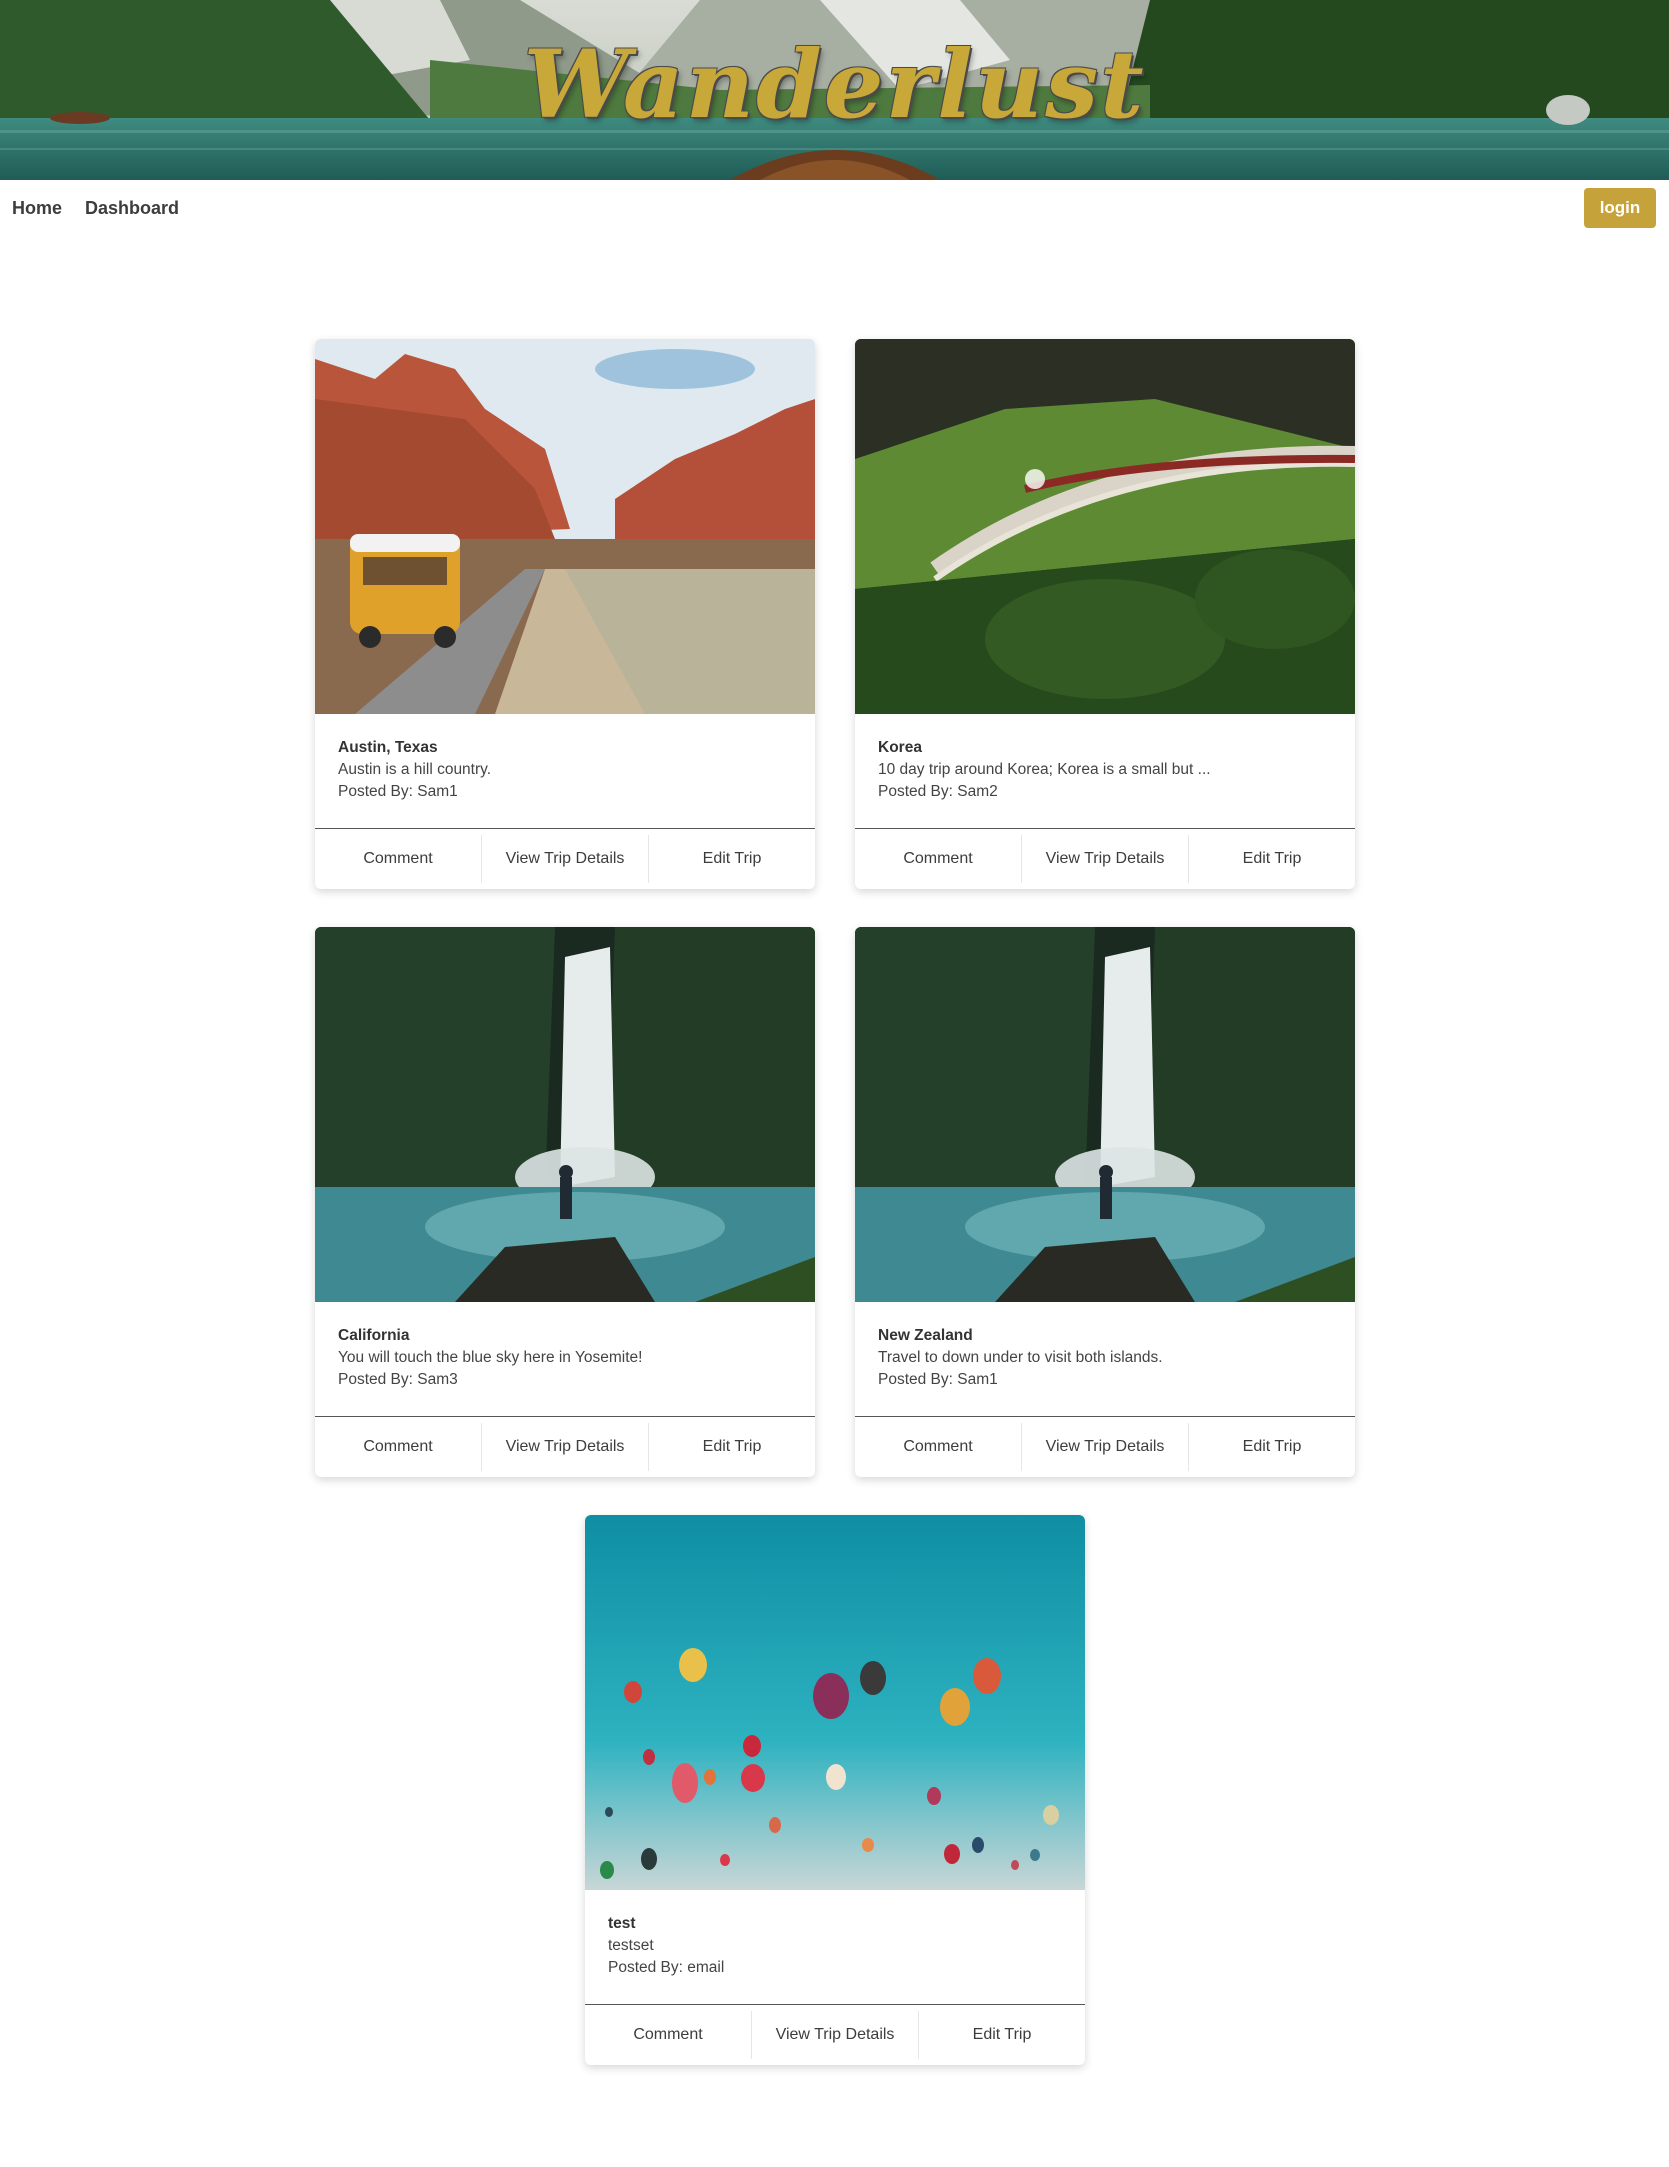  Describe the element at coordinates (834, 85) in the screenshot. I see `brand-logo: Wanderlust` at that location.